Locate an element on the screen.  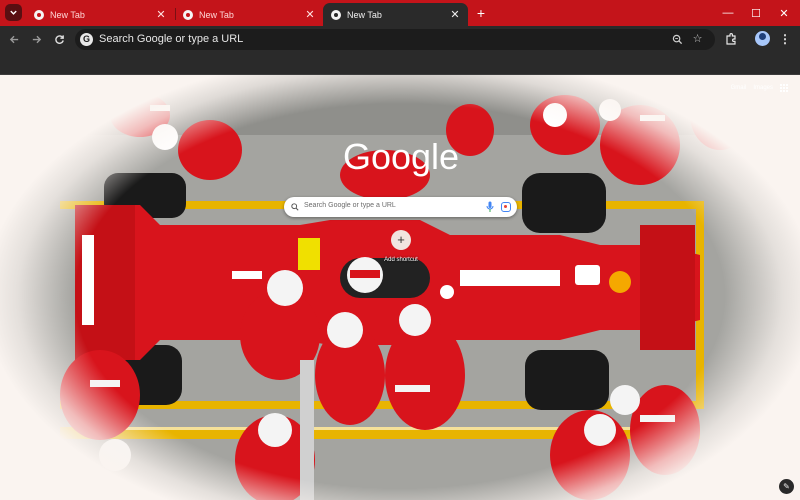
search-icon is located at coordinates (297, 207).